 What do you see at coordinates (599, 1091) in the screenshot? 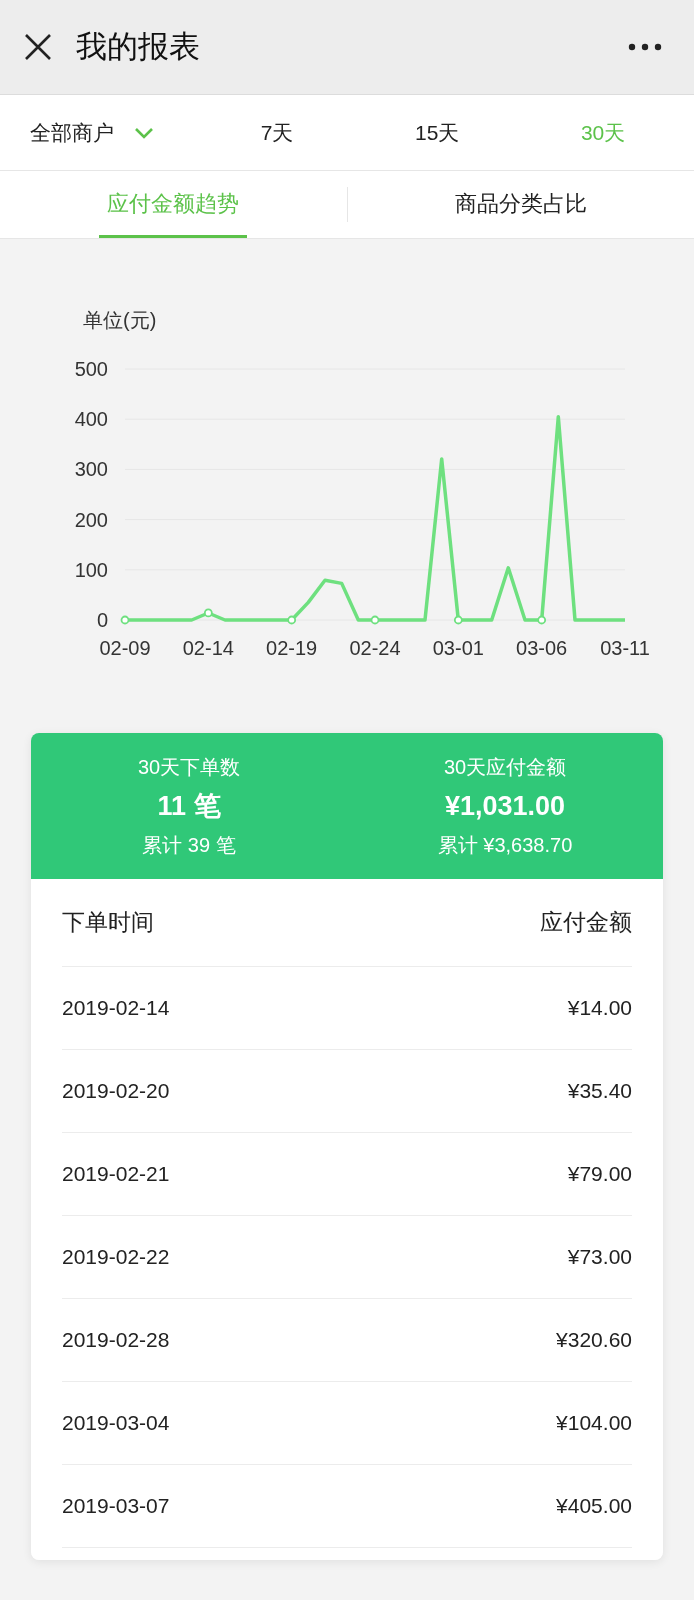
I see `table-cell-text: ¥35.40` at bounding box center [599, 1091].